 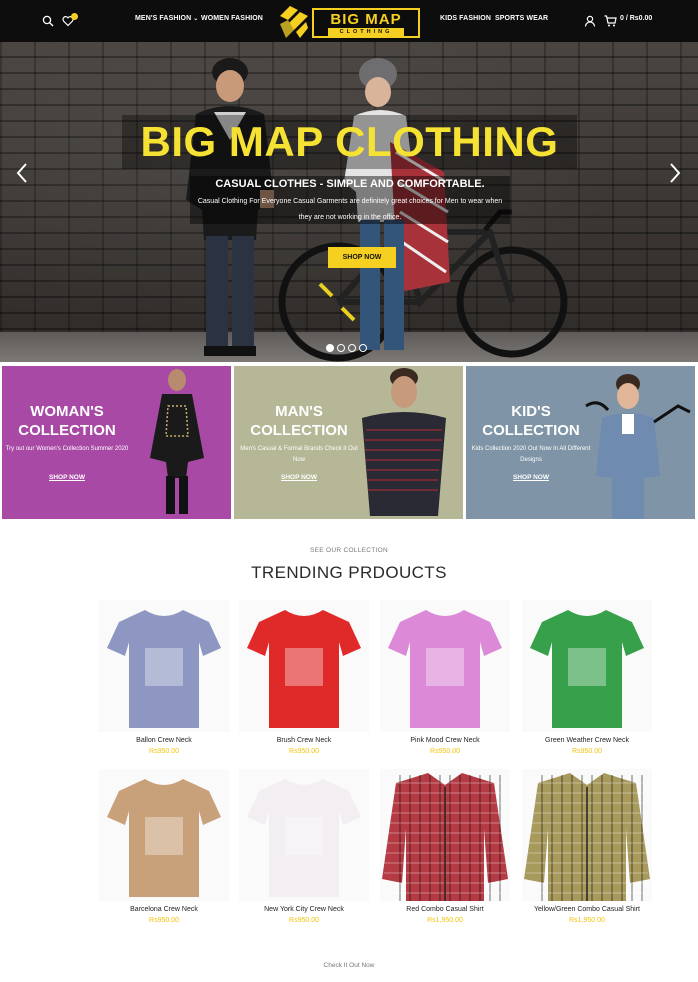 What do you see at coordinates (349, 141) in the screenshot?
I see `hero-title: BIG MAP CLOTHING` at bounding box center [349, 141].